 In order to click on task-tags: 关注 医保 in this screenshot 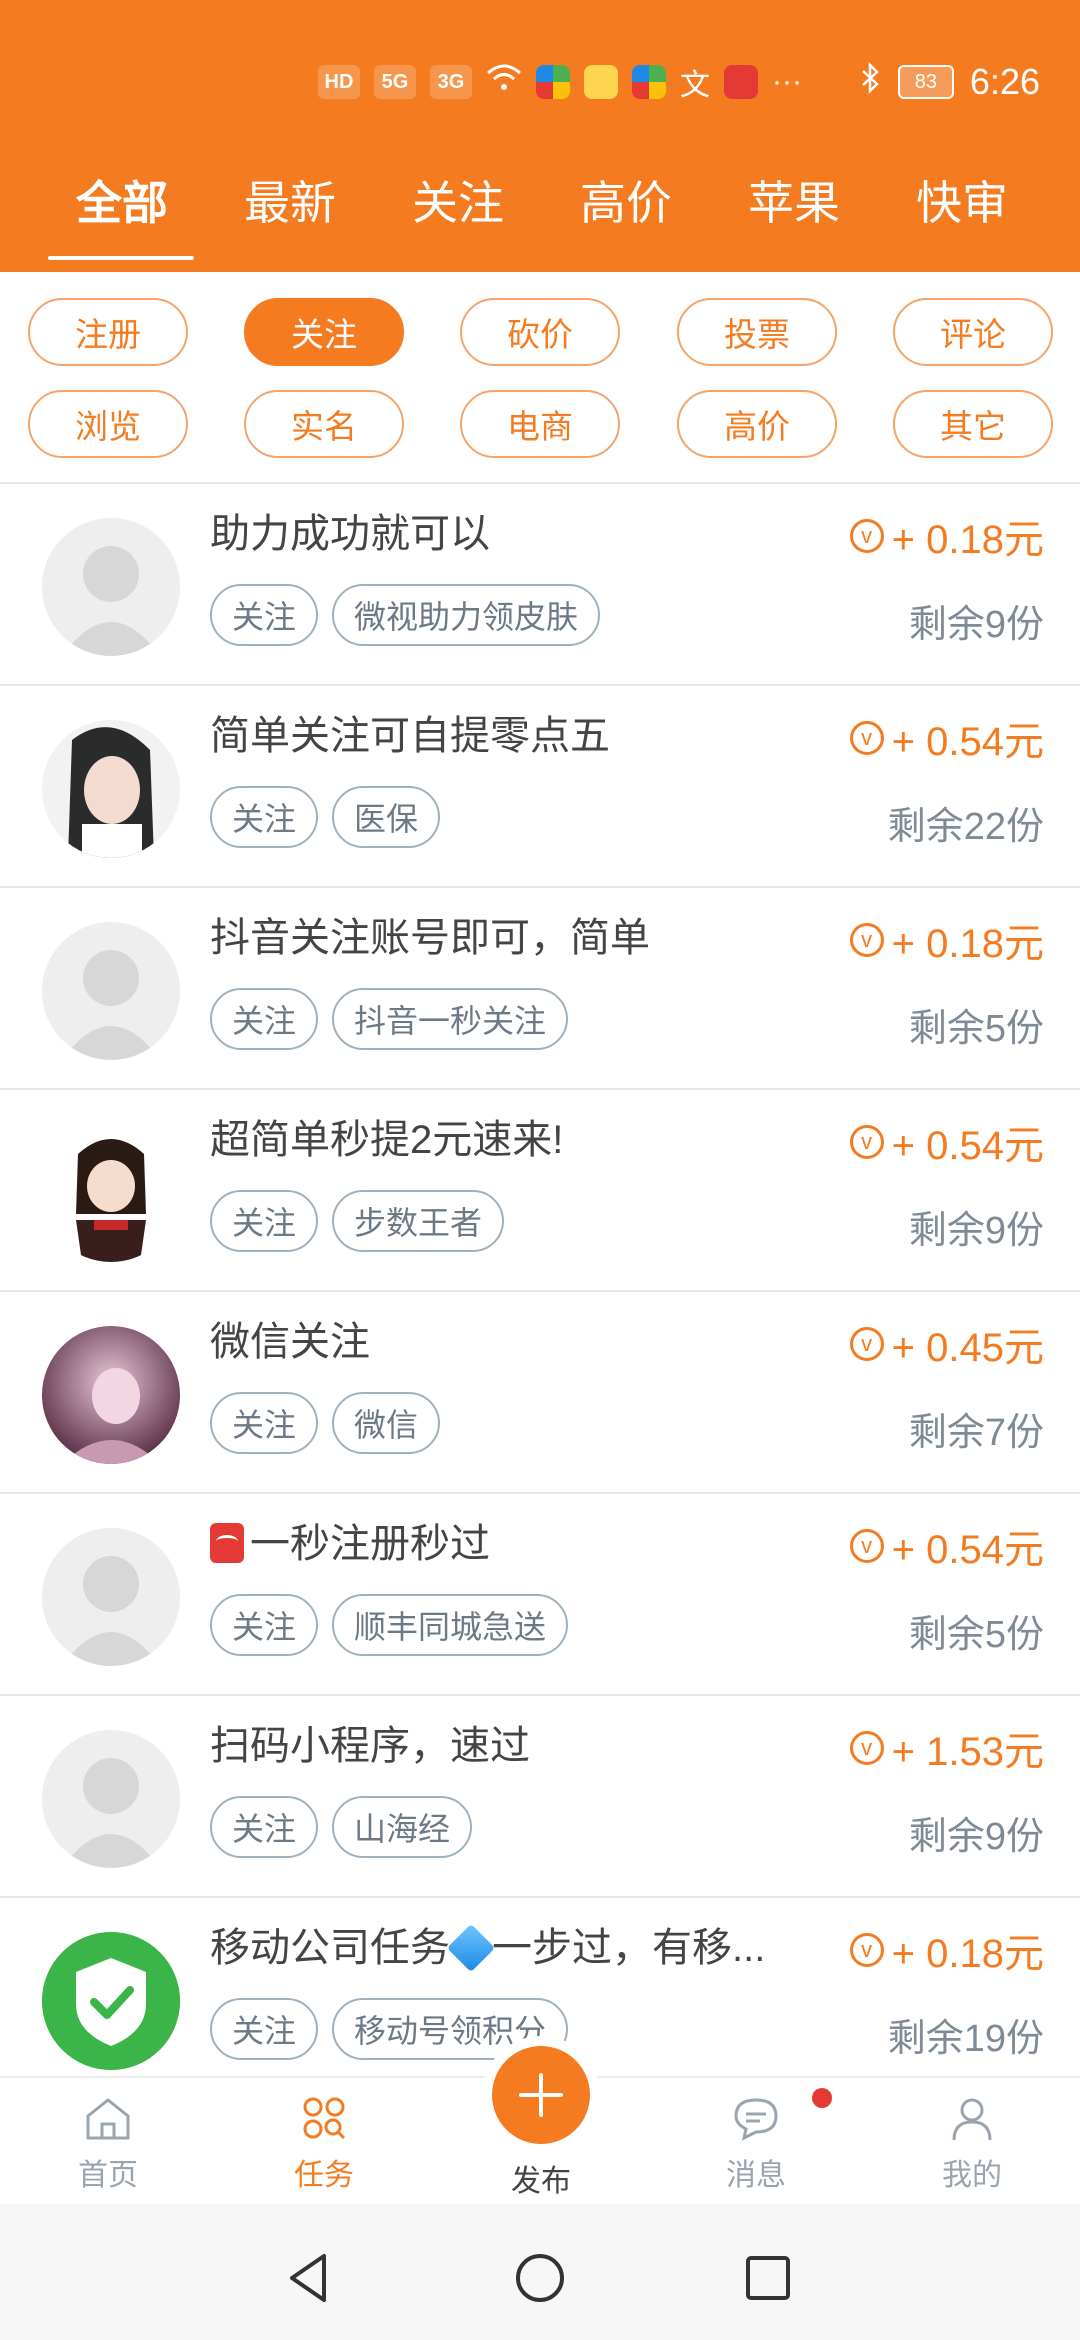, I will do `click(325, 817)`.